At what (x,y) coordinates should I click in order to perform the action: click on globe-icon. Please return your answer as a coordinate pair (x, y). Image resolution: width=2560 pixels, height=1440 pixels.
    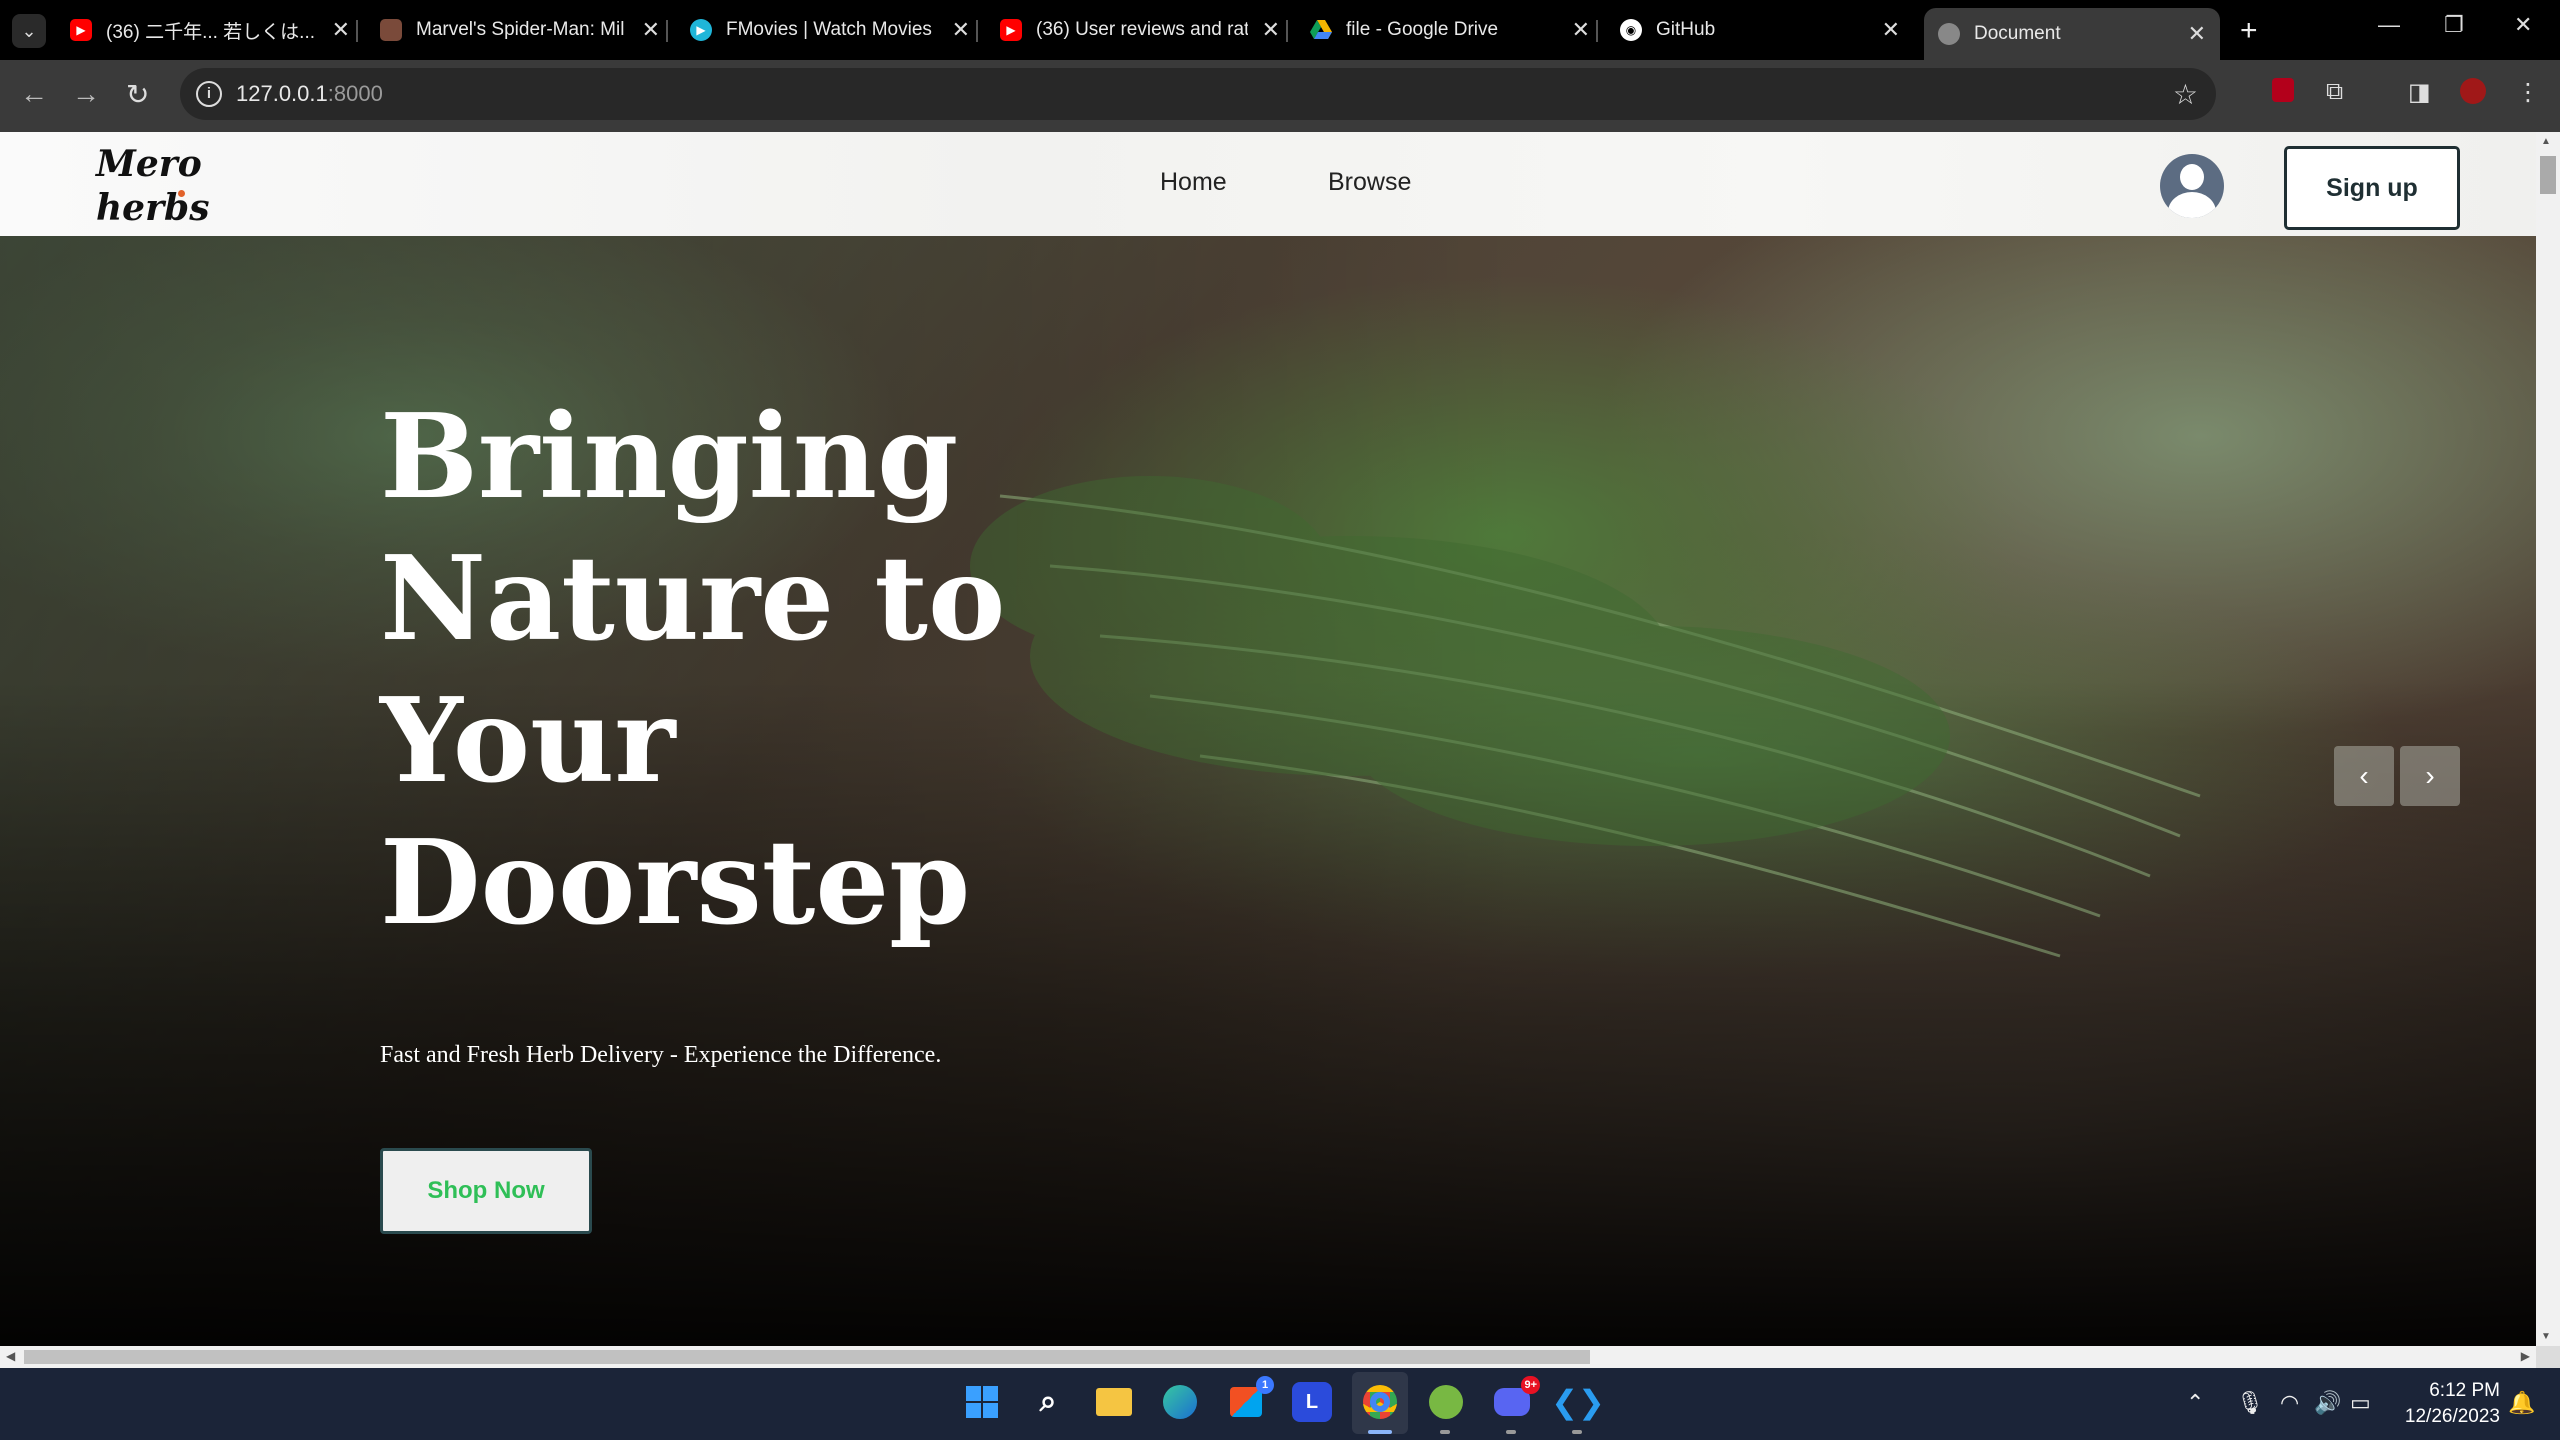
    Looking at the image, I should click on (1949, 34).